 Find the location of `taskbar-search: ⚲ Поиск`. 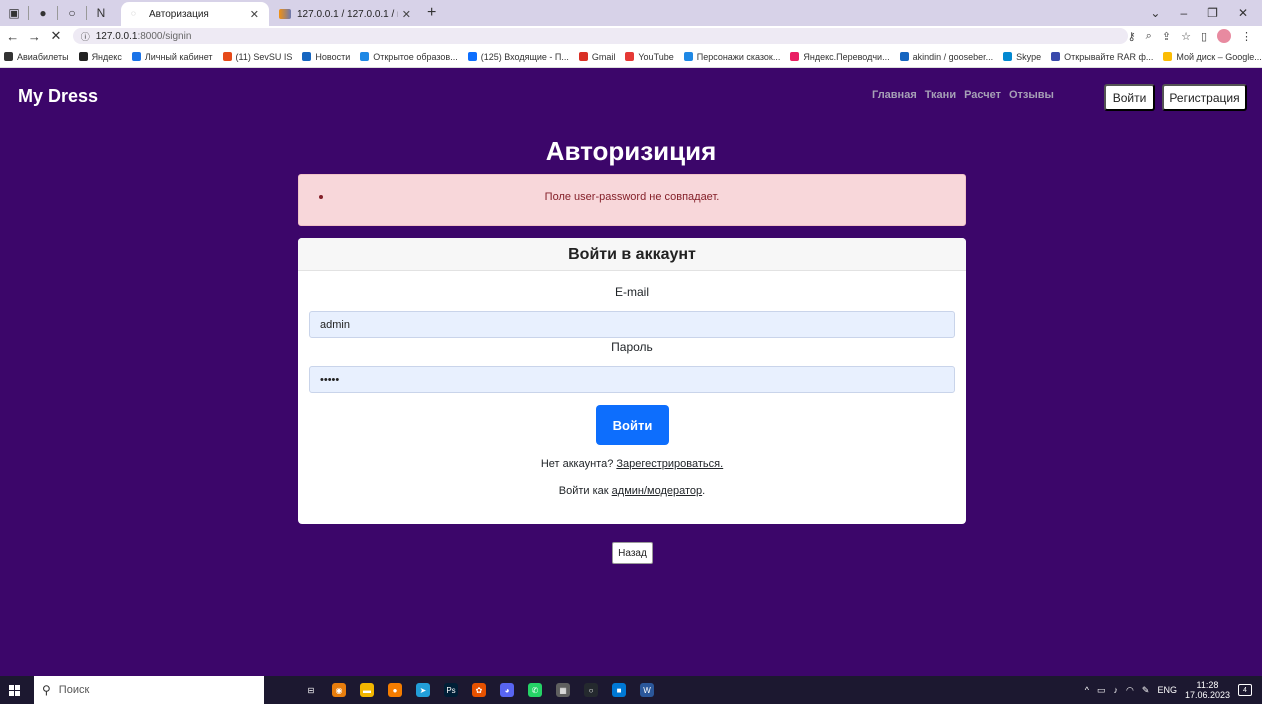

taskbar-search: ⚲ Поиск is located at coordinates (149, 690).